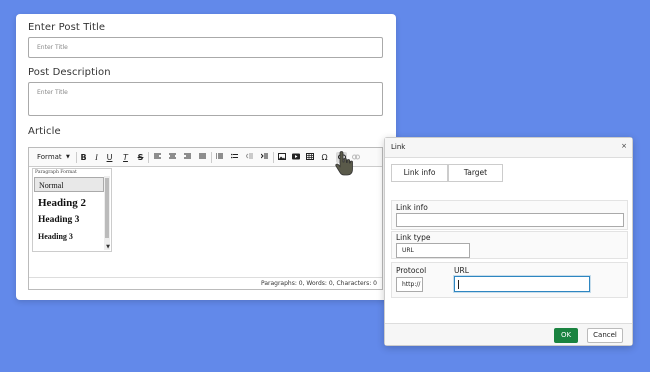 This screenshot has width=650, height=372. I want to click on align-justify-icon, so click(202, 157).